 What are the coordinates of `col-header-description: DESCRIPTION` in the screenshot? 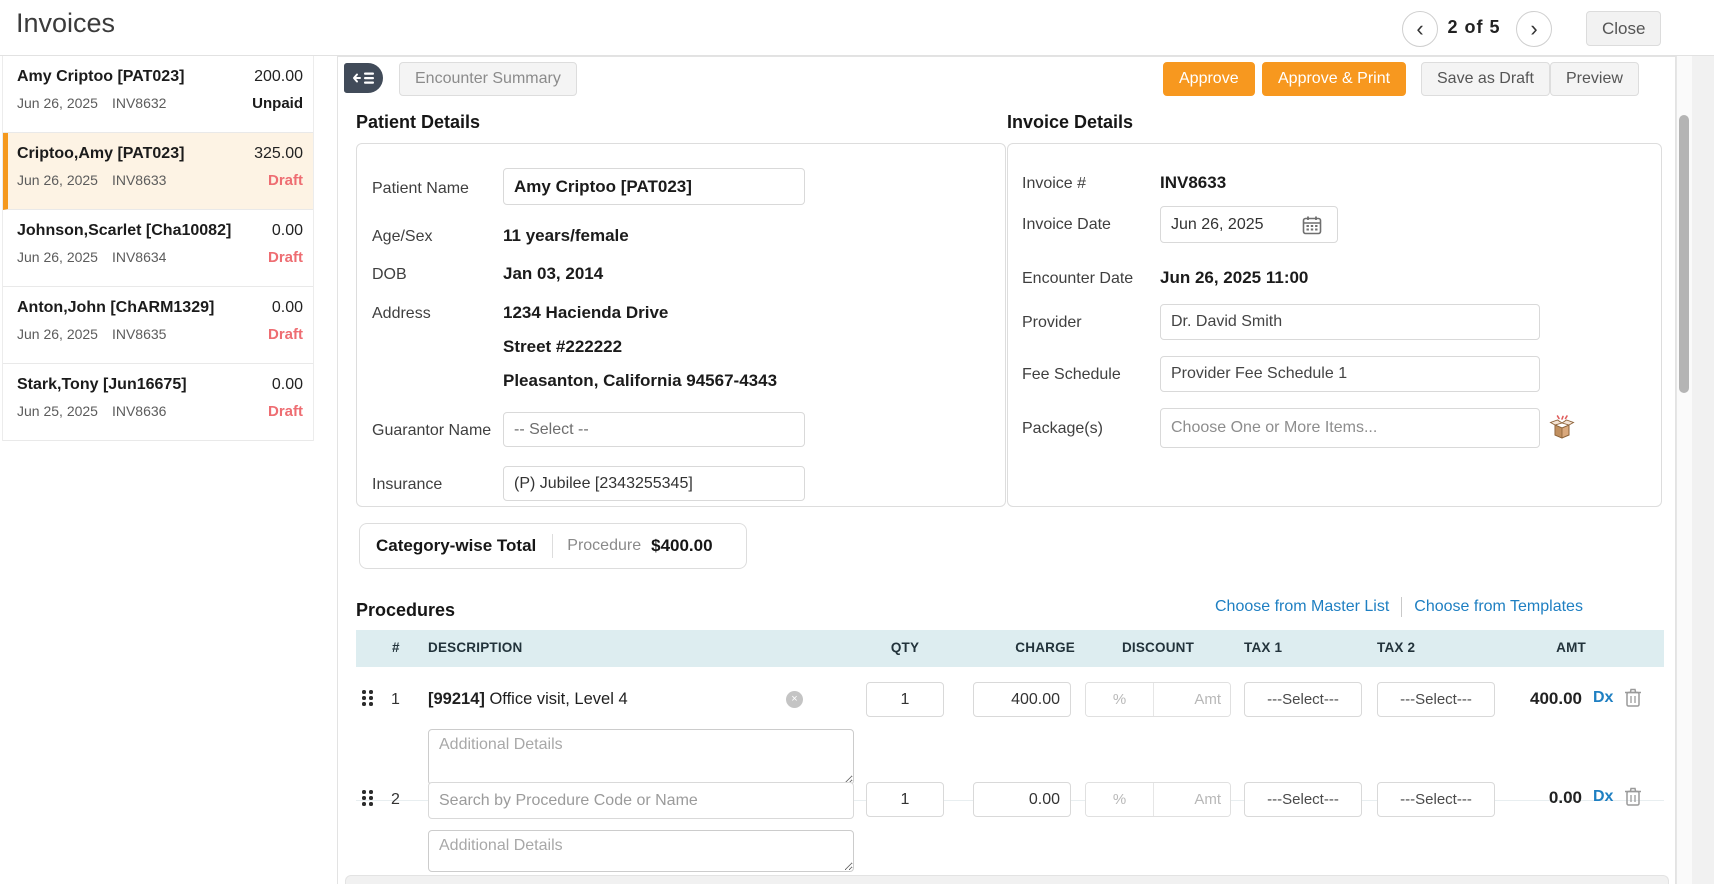 It's located at (475, 647).